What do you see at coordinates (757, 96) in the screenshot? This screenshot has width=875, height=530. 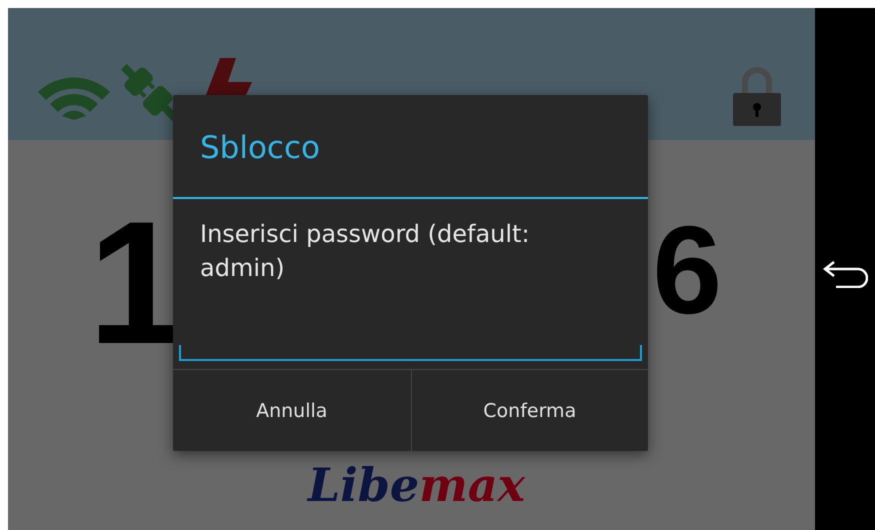 I see `lock-icon` at bounding box center [757, 96].